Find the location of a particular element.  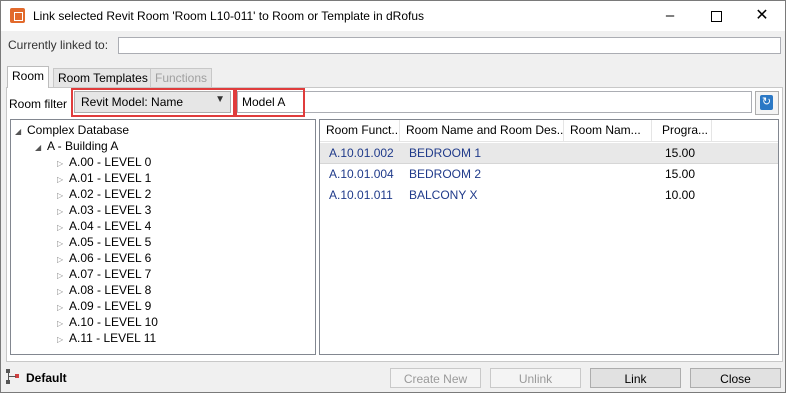

cell-room-function: A.10.01.002 is located at coordinates (361, 153).